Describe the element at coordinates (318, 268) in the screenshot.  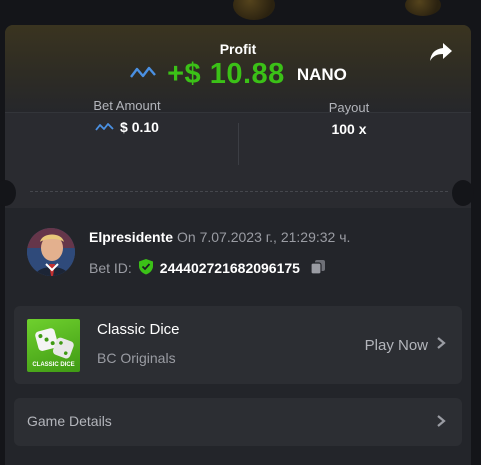
I see `copy-icon` at that location.